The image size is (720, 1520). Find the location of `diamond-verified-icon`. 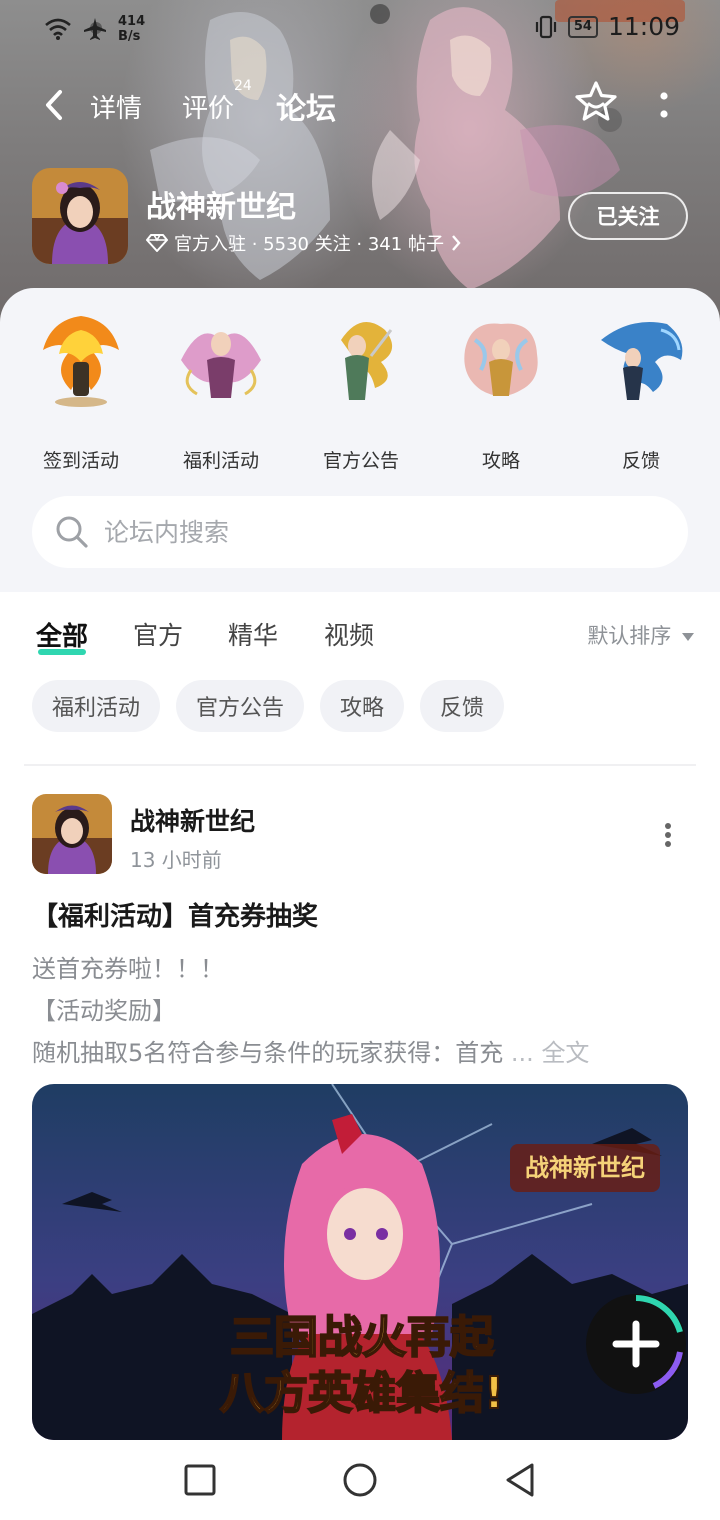

diamond-verified-icon is located at coordinates (157, 243).